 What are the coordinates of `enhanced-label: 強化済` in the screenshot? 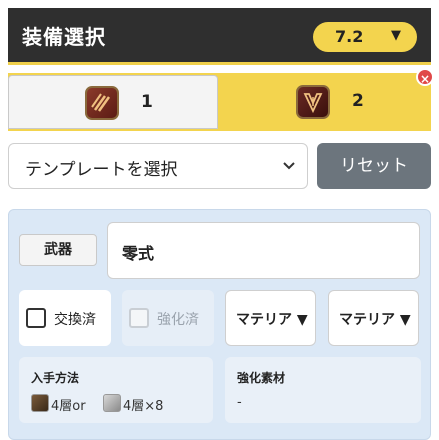 It's located at (178, 320).